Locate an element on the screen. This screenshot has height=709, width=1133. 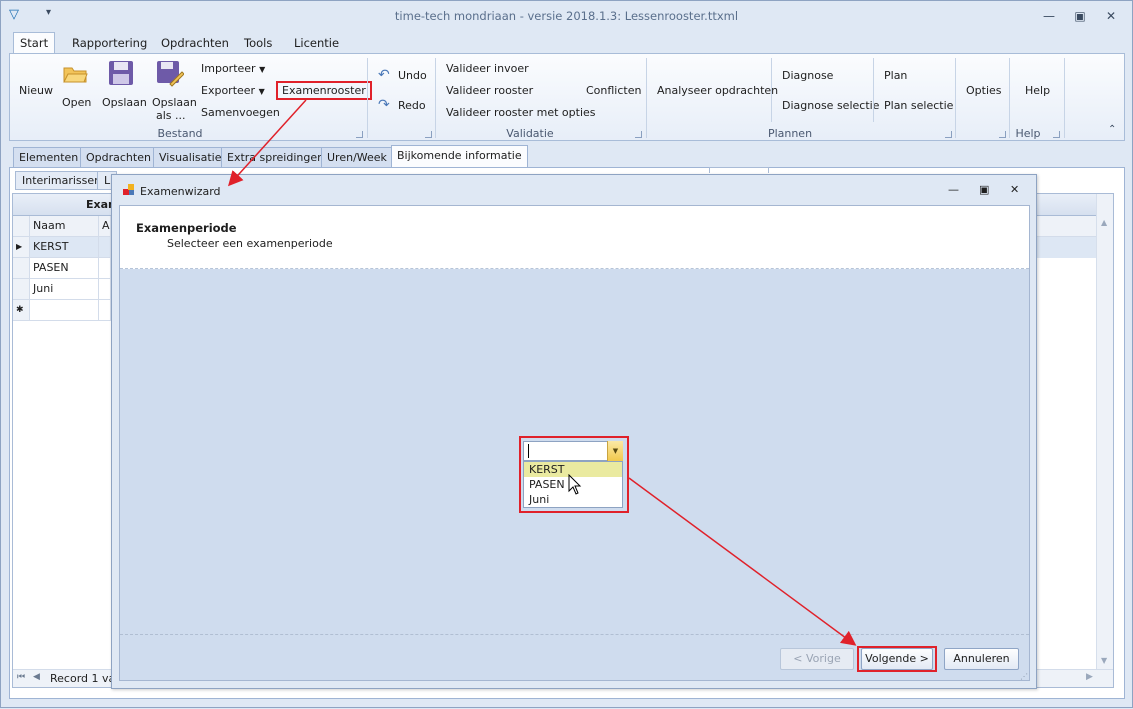
wizard-app-icon is located at coordinates (129, 190).